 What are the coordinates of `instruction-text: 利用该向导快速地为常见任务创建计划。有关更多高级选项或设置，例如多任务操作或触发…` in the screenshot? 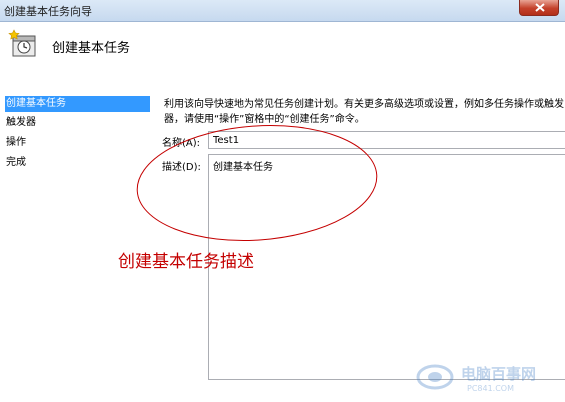 It's located at (364, 112).